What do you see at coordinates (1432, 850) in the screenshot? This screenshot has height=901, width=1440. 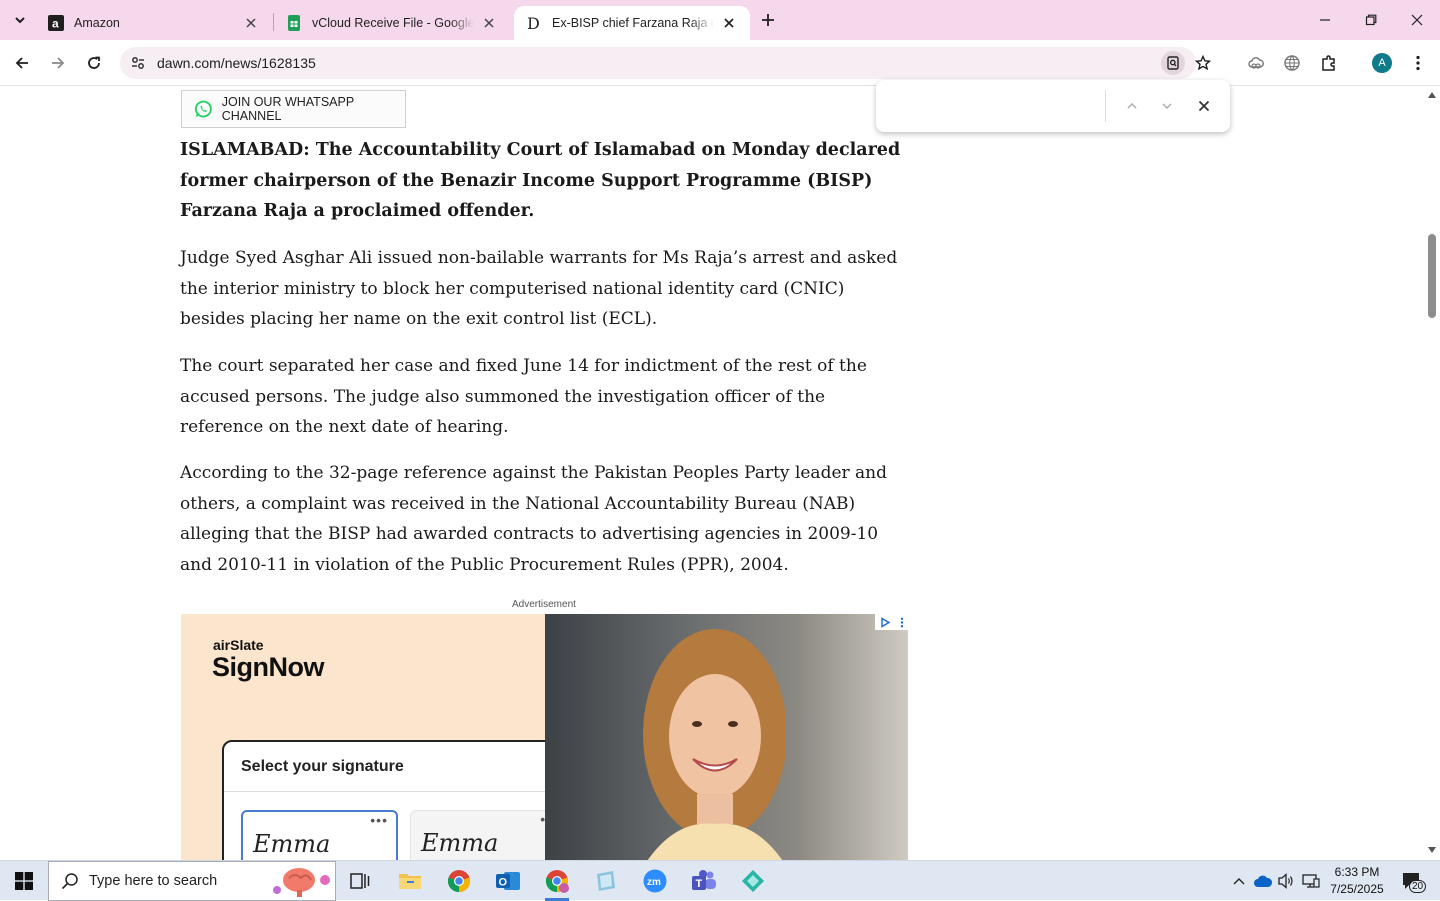 I see `scroll-down-arrow-icon` at bounding box center [1432, 850].